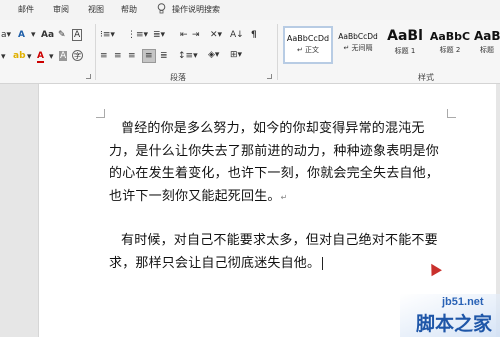 This screenshot has width=500, height=337. I want to click on menu-help: 帮助, so click(129, 9).